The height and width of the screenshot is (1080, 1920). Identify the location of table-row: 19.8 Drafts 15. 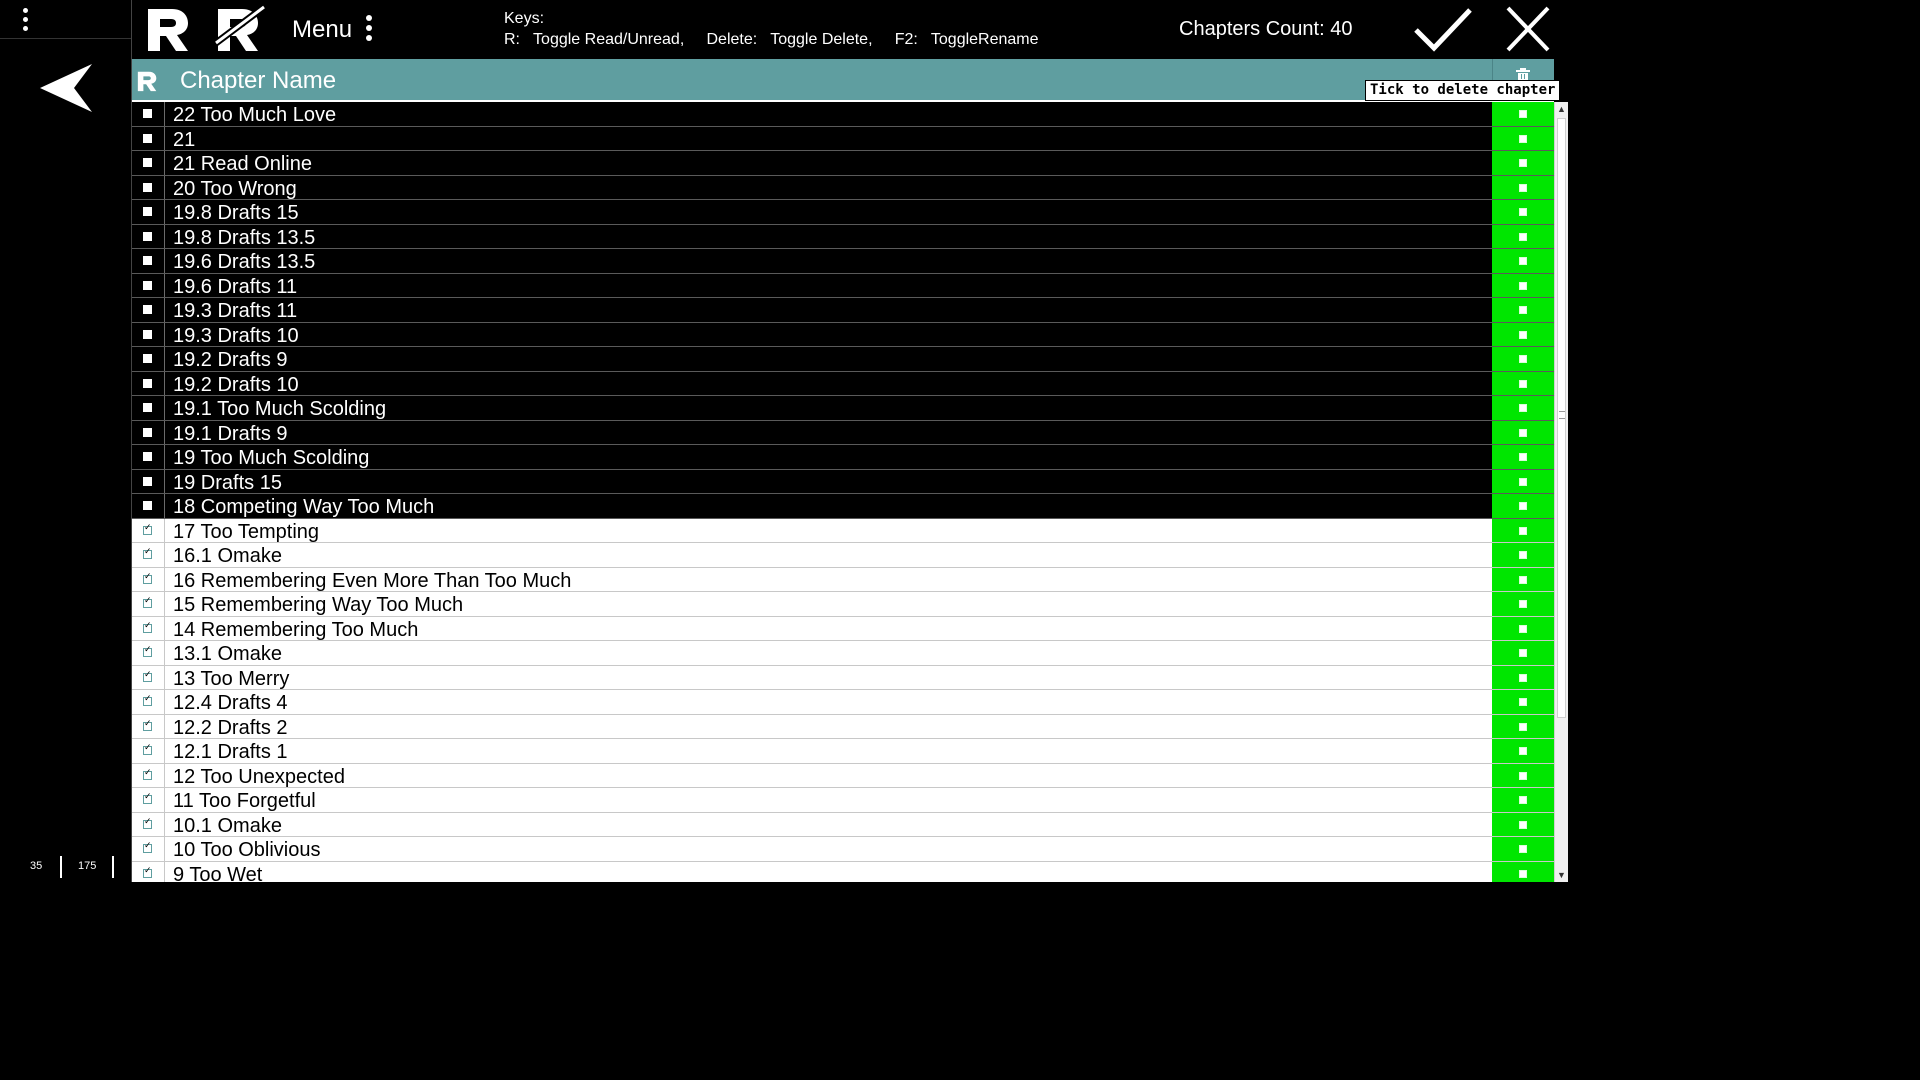
(843, 212).